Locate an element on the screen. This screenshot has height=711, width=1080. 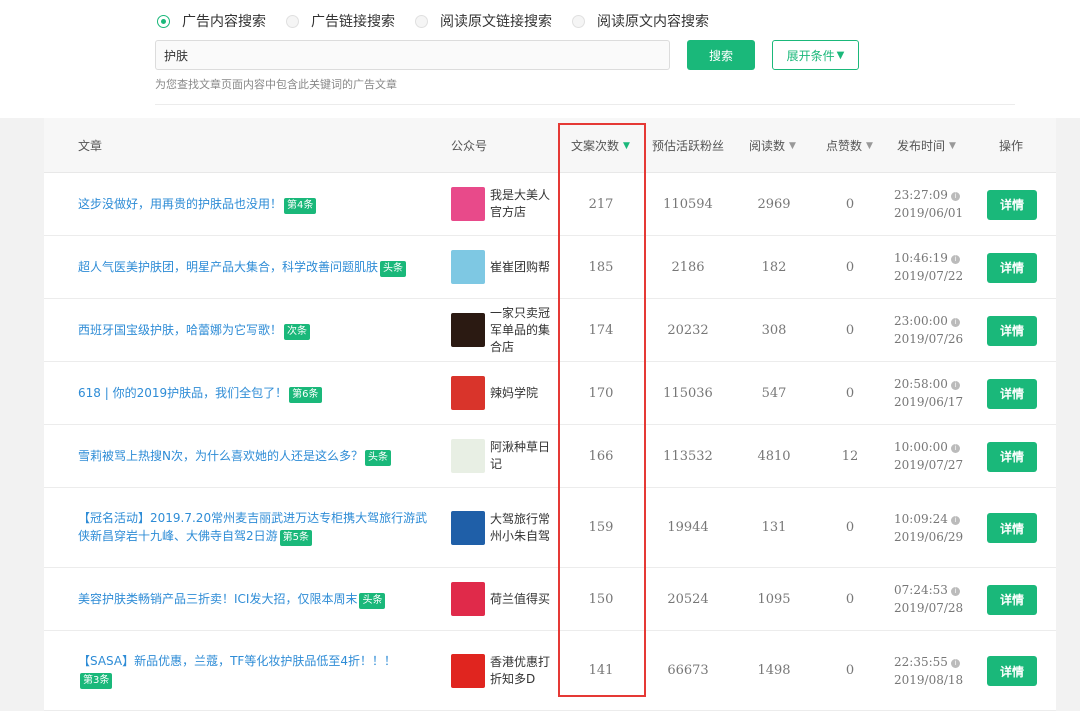
ad-count: 159 is located at coordinates (601, 527).